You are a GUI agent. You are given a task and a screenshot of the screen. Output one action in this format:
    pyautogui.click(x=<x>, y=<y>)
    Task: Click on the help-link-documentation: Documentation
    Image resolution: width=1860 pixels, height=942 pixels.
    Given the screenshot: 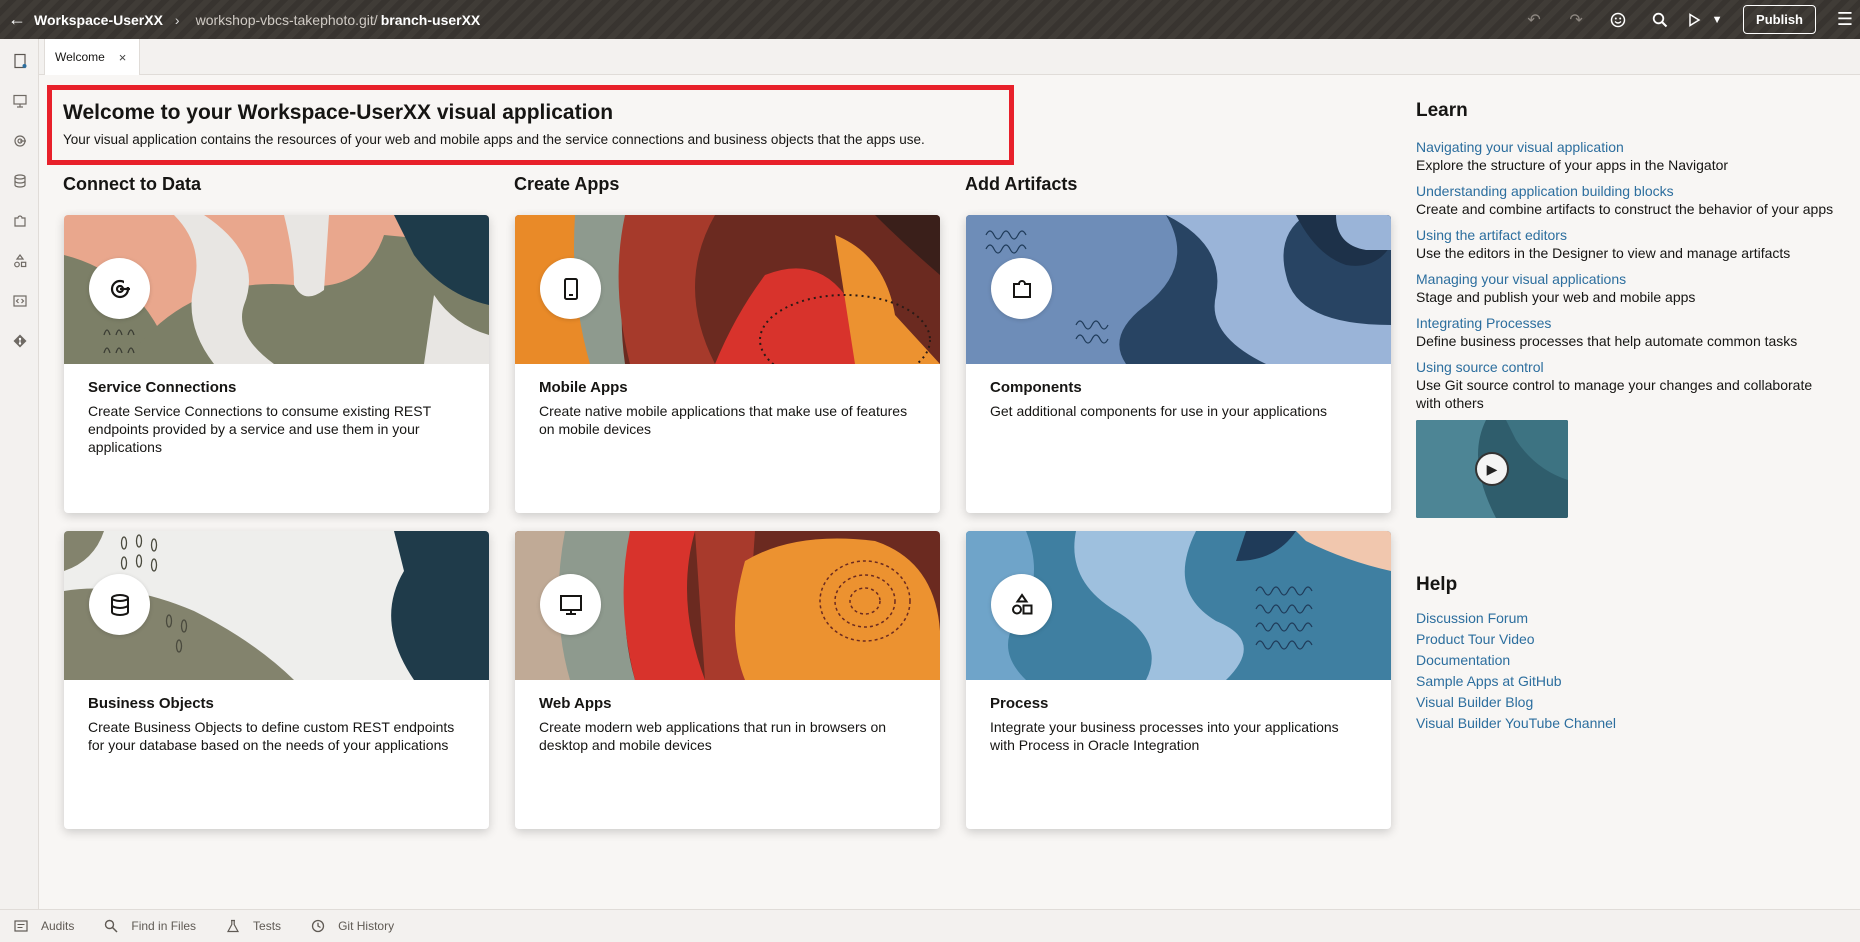 What is the action you would take?
    pyautogui.click(x=1626, y=660)
    